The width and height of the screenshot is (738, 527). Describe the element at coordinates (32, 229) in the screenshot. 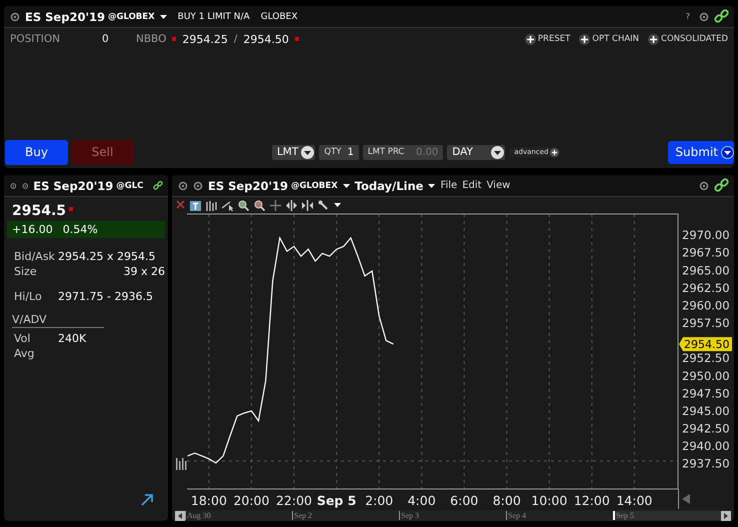

I see `change-value: +16.00` at that location.